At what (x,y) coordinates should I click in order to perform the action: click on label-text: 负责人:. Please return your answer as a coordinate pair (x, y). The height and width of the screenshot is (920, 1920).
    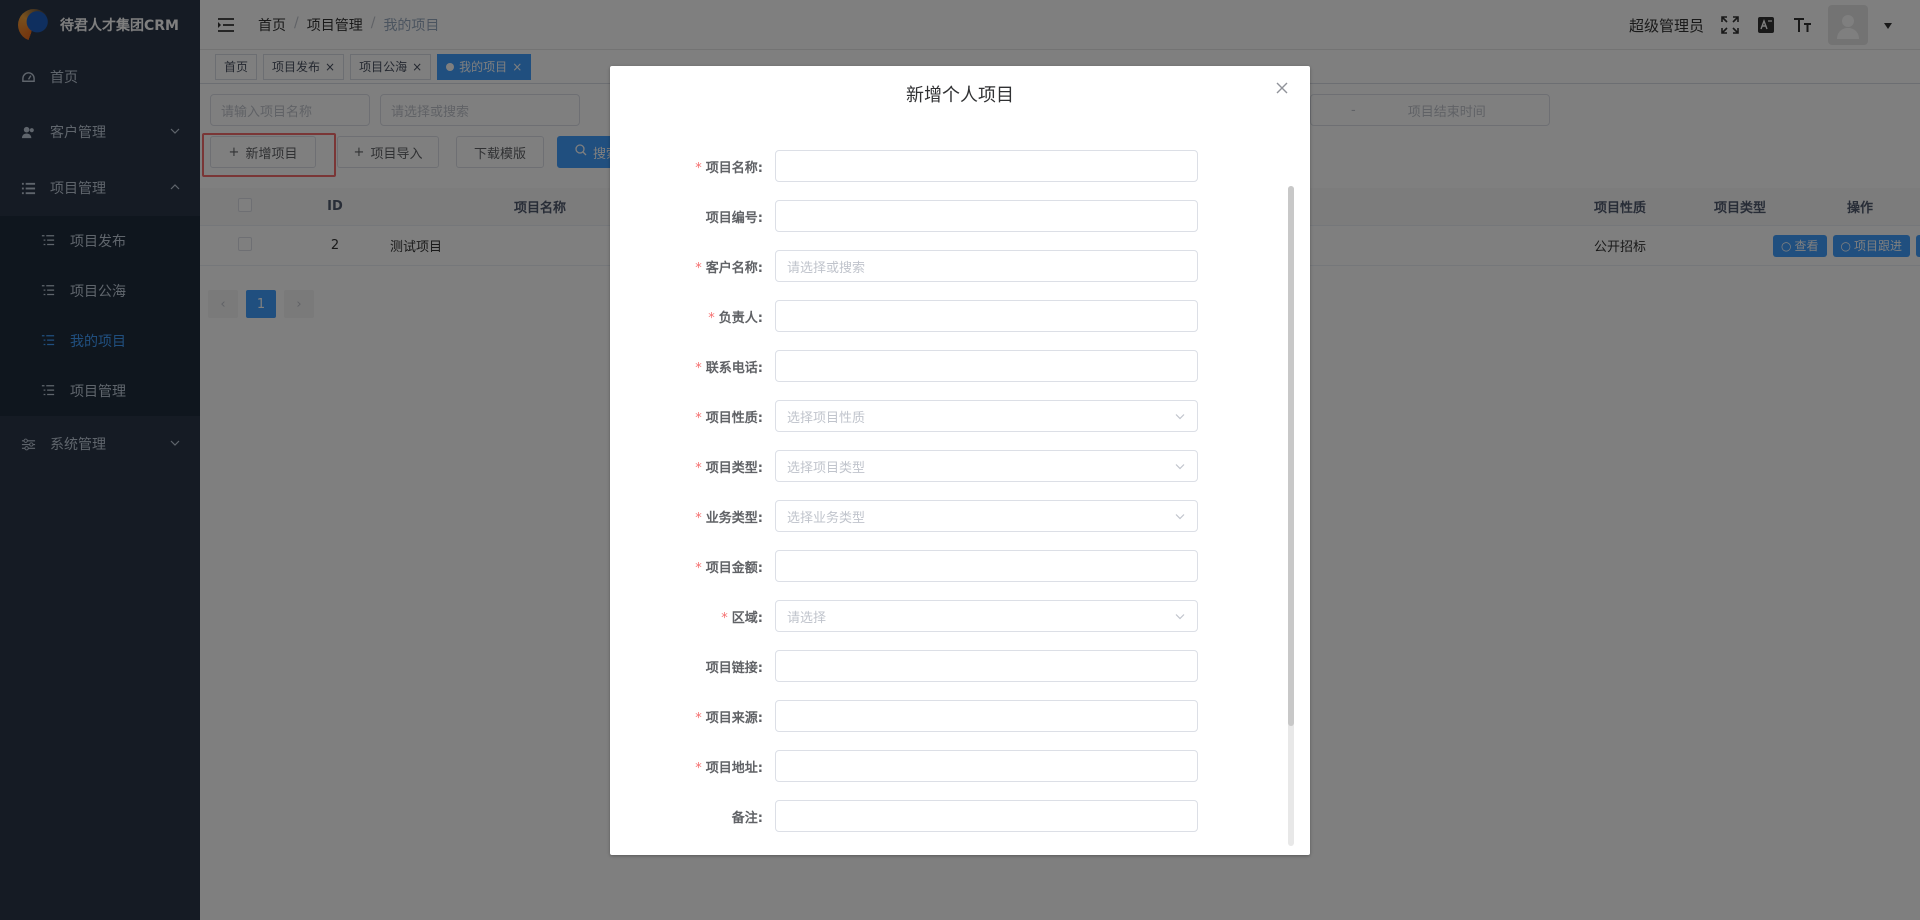
    Looking at the image, I should click on (740, 318).